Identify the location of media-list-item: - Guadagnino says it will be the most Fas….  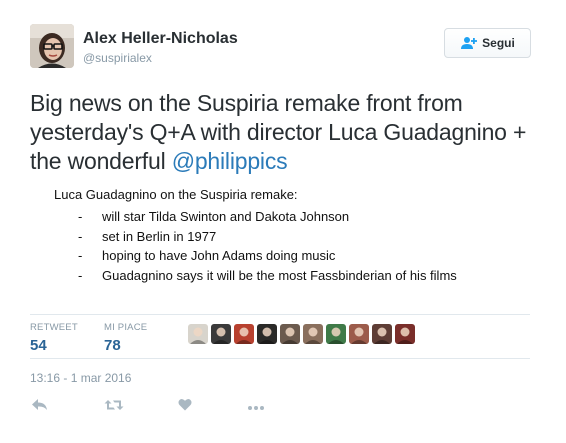
(267, 276).